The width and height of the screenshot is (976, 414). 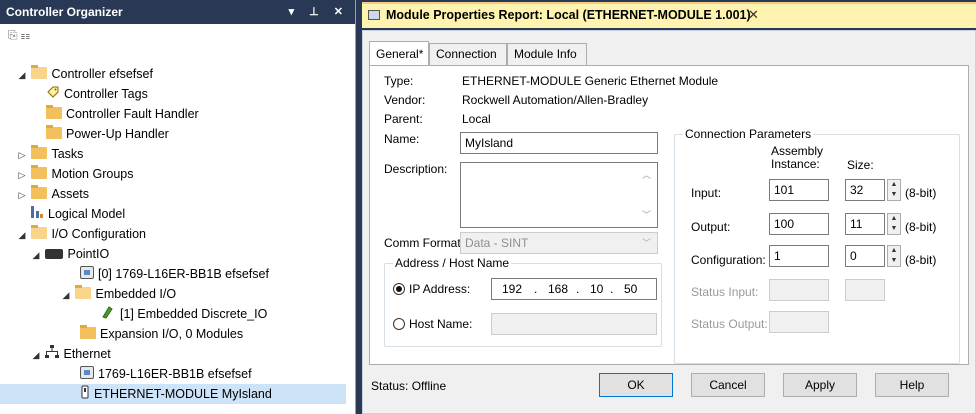 What do you see at coordinates (468, 54) in the screenshot?
I see `tab-connection: Connection` at bounding box center [468, 54].